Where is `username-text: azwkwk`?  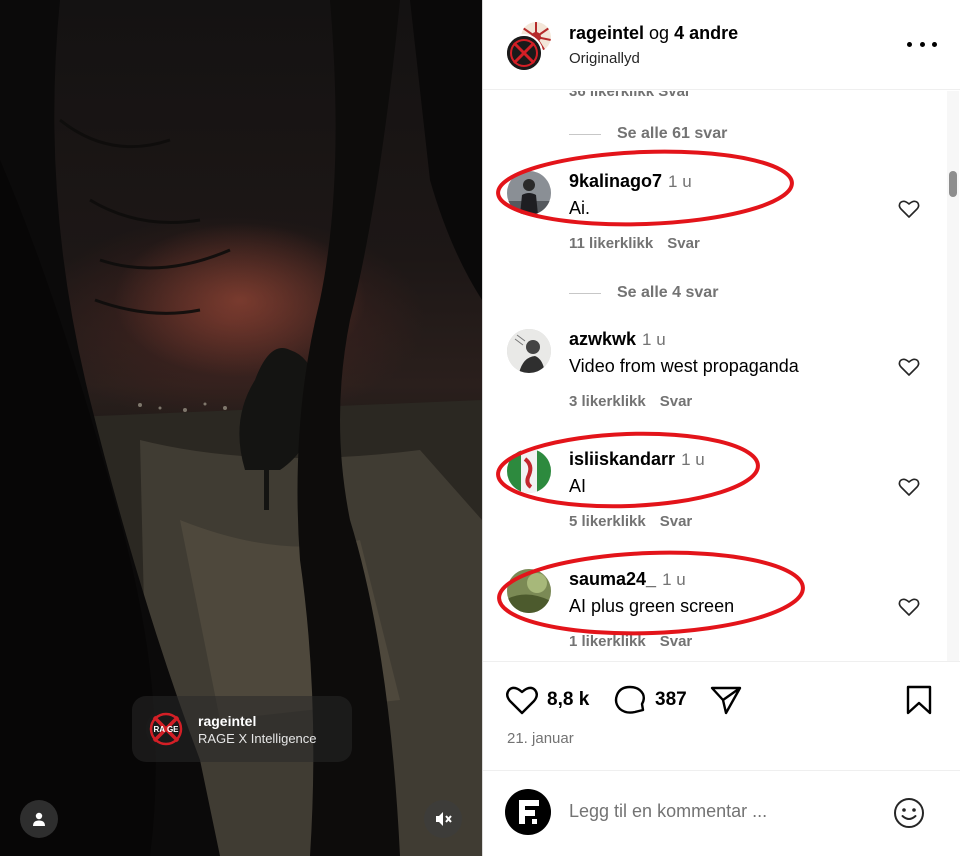
username-text: azwkwk is located at coordinates (602, 339).